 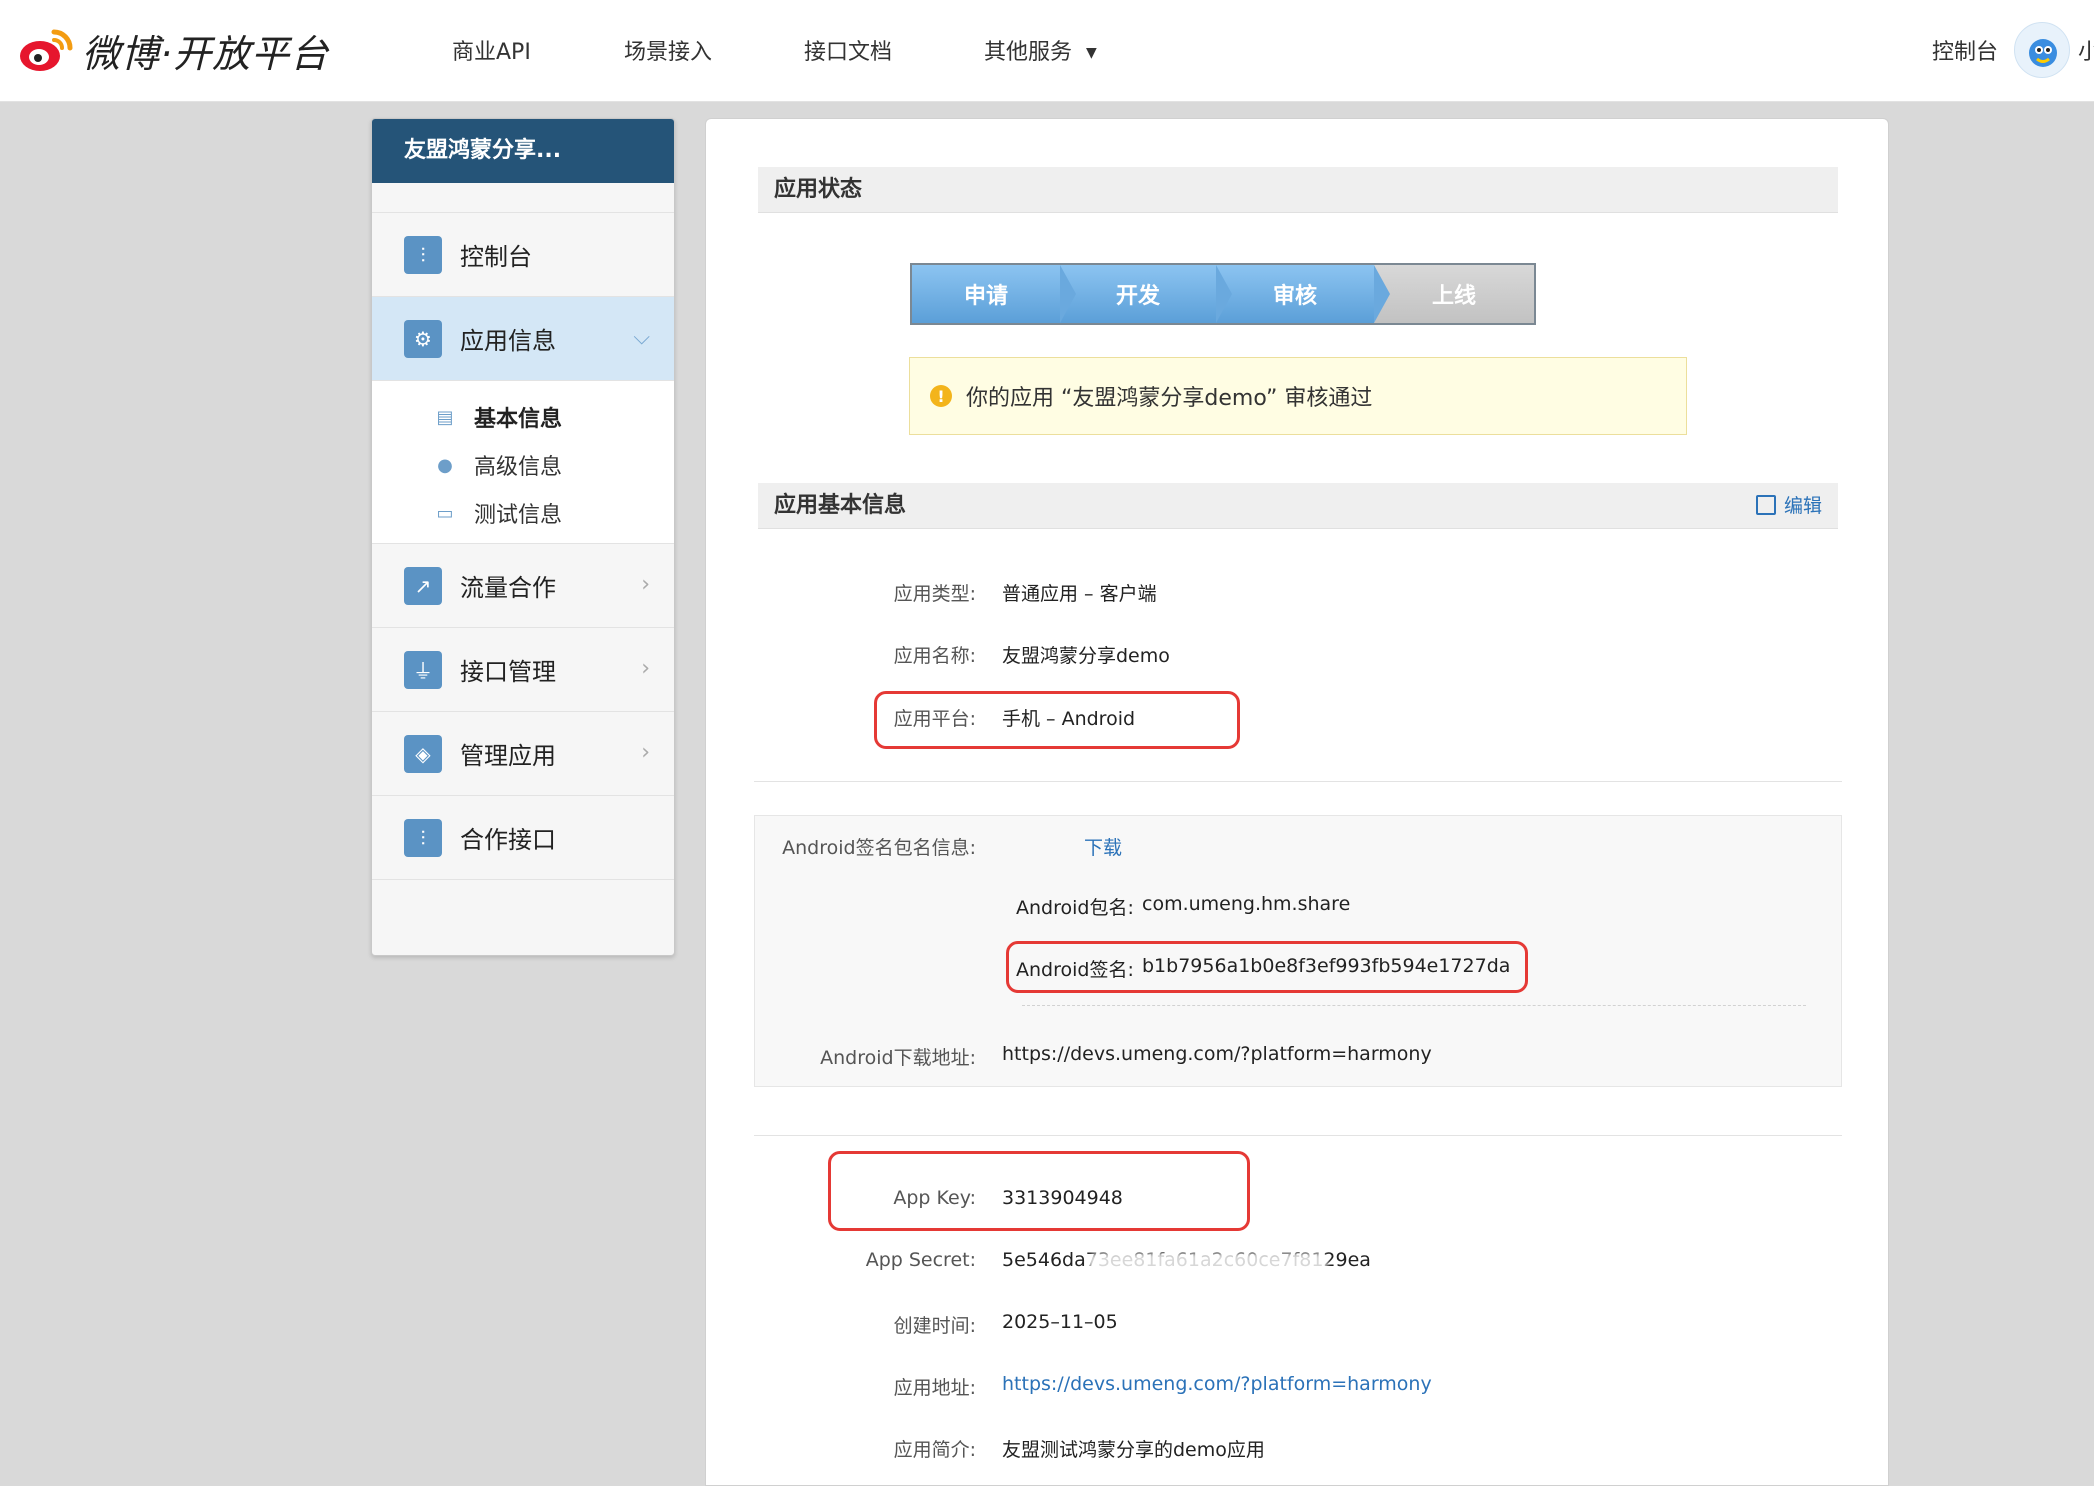 What do you see at coordinates (1965, 50) in the screenshot?
I see `console-link: 控制台` at bounding box center [1965, 50].